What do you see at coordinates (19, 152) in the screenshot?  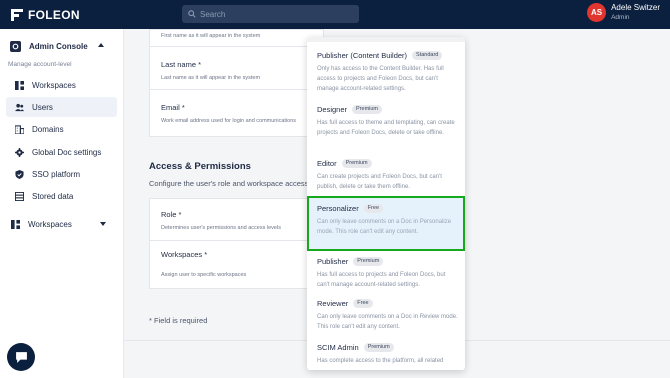 I see `gear-icon` at bounding box center [19, 152].